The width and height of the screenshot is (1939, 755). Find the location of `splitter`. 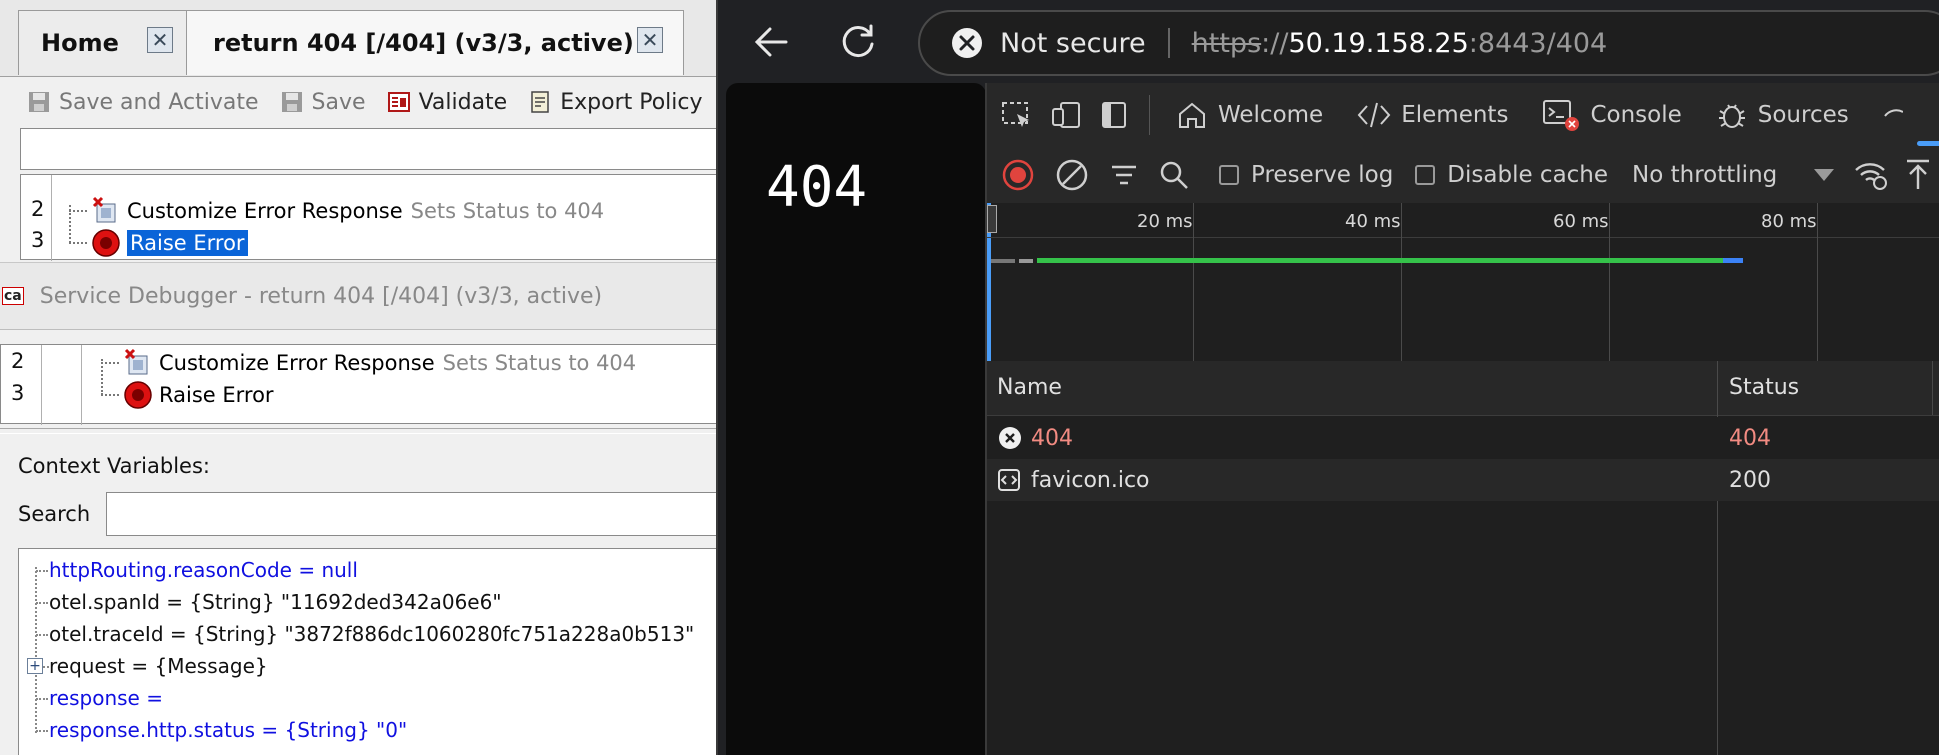

splitter is located at coordinates (358, 431).